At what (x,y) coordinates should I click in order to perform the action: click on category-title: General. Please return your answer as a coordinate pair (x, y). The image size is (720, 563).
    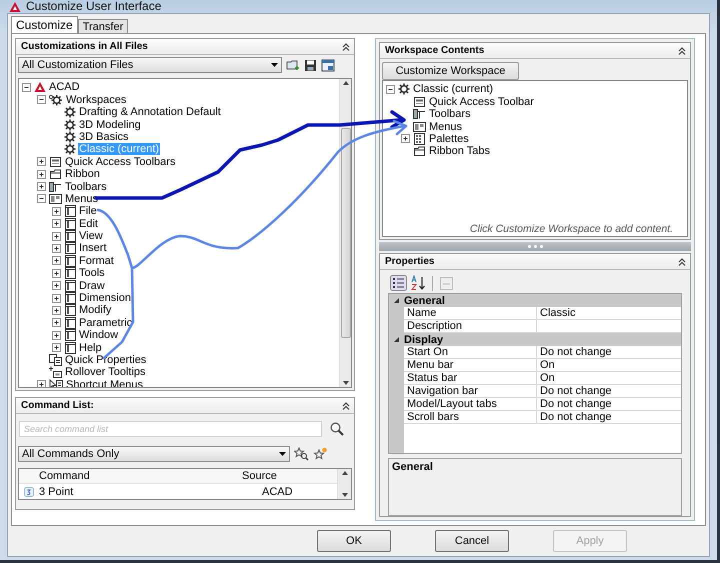
    Looking at the image, I should click on (424, 300).